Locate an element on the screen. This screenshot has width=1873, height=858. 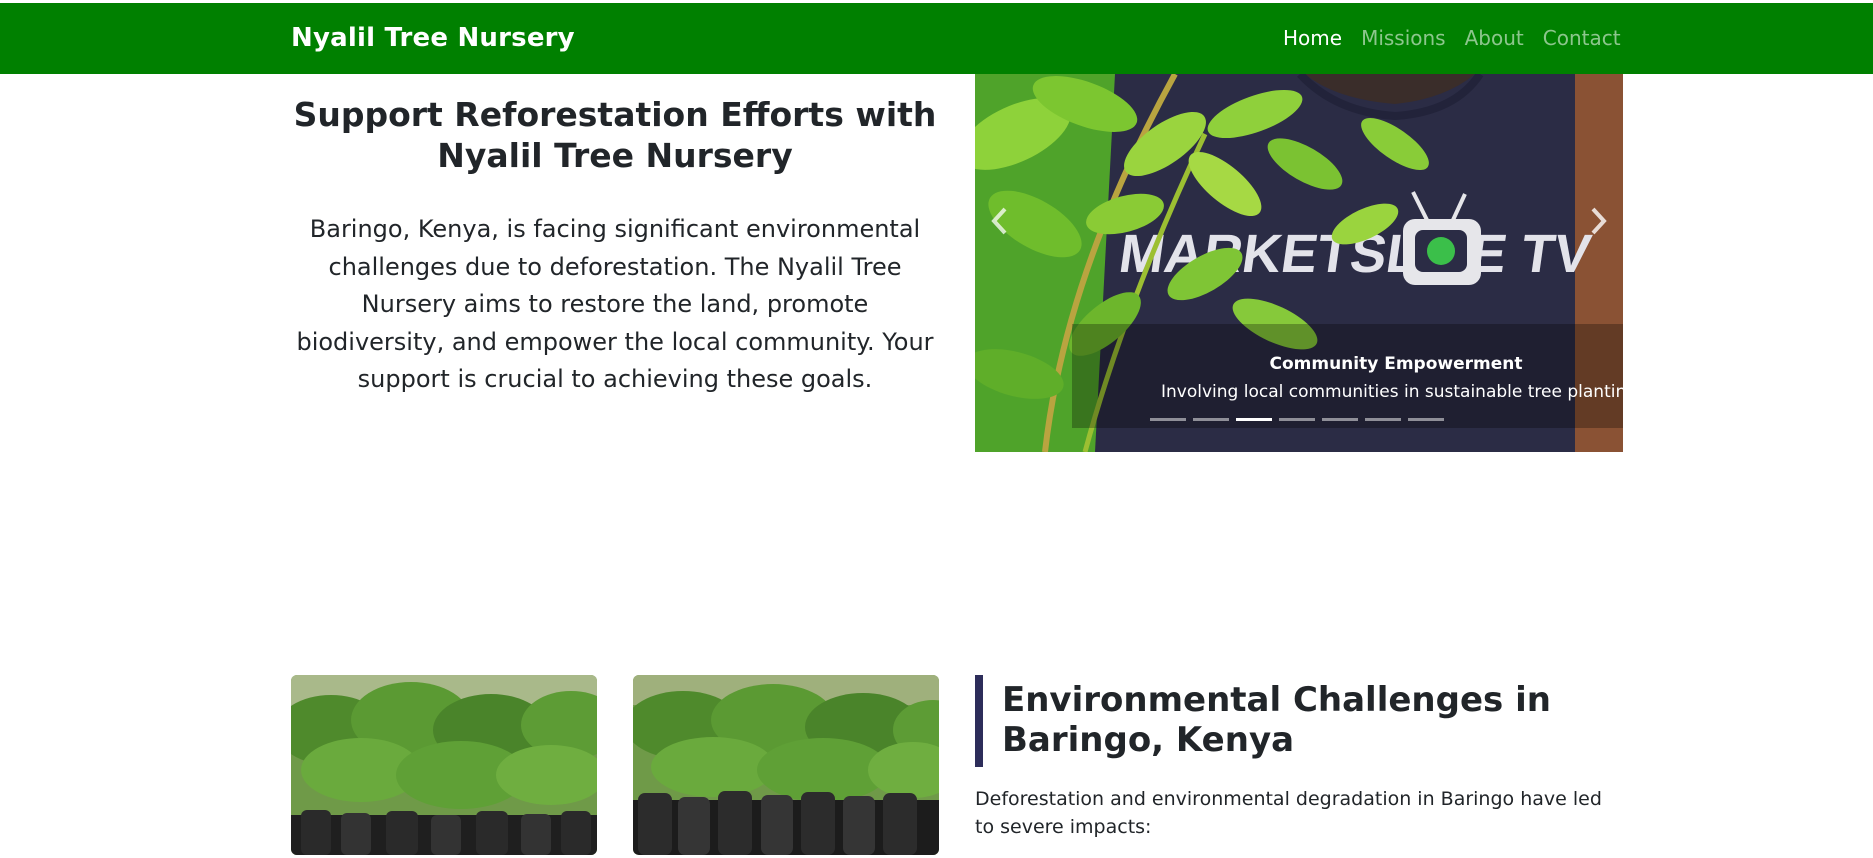
carousel-indicators is located at coordinates (1297, 419).